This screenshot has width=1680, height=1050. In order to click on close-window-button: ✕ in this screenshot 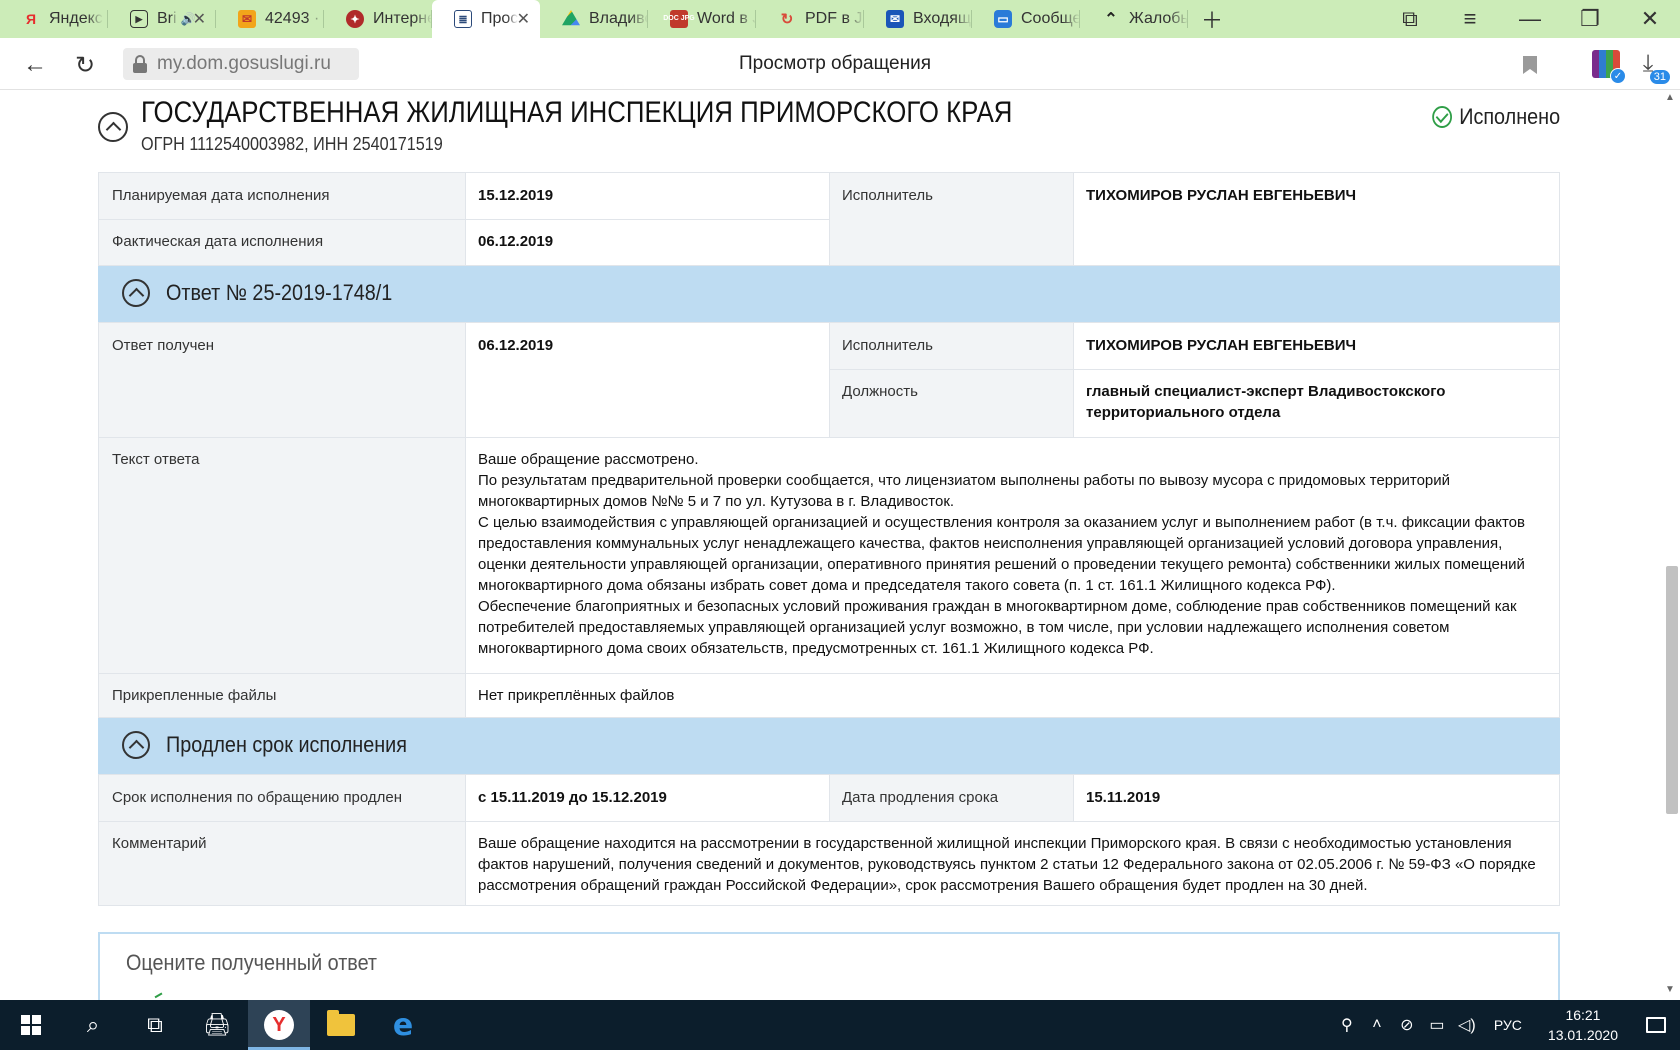, I will do `click(1650, 19)`.